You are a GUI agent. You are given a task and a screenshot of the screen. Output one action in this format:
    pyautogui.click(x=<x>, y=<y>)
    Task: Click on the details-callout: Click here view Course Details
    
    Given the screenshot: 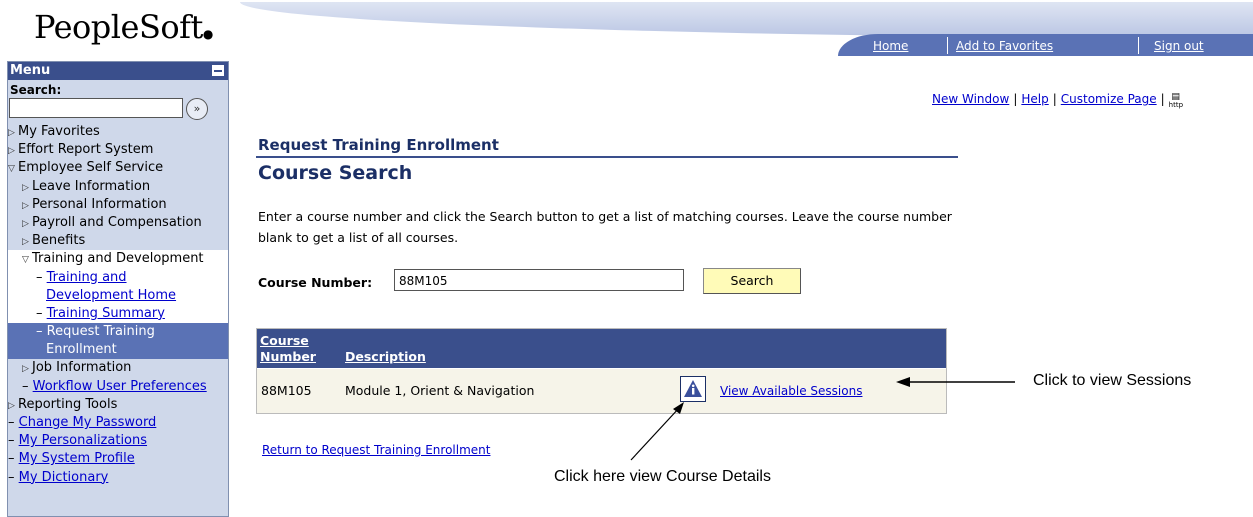 What is the action you would take?
    pyautogui.click(x=662, y=476)
    